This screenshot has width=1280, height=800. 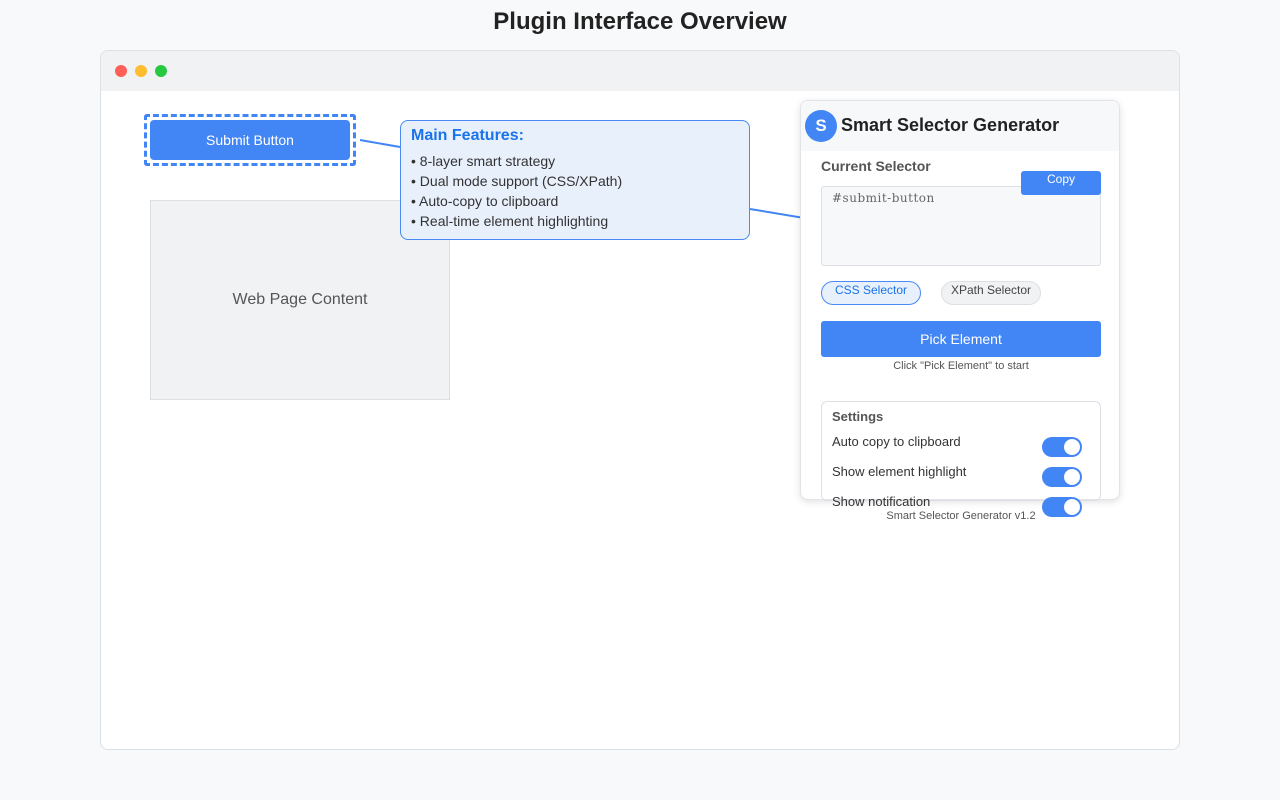 I want to click on pick-element-button: Pick Element, so click(x=961, y=339).